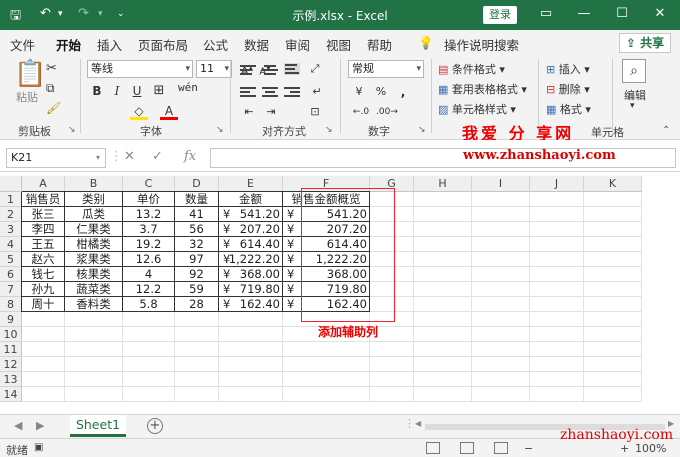 The width and height of the screenshot is (680, 457). Describe the element at coordinates (292, 69) in the screenshot. I see `align-bottom-icon` at that location.